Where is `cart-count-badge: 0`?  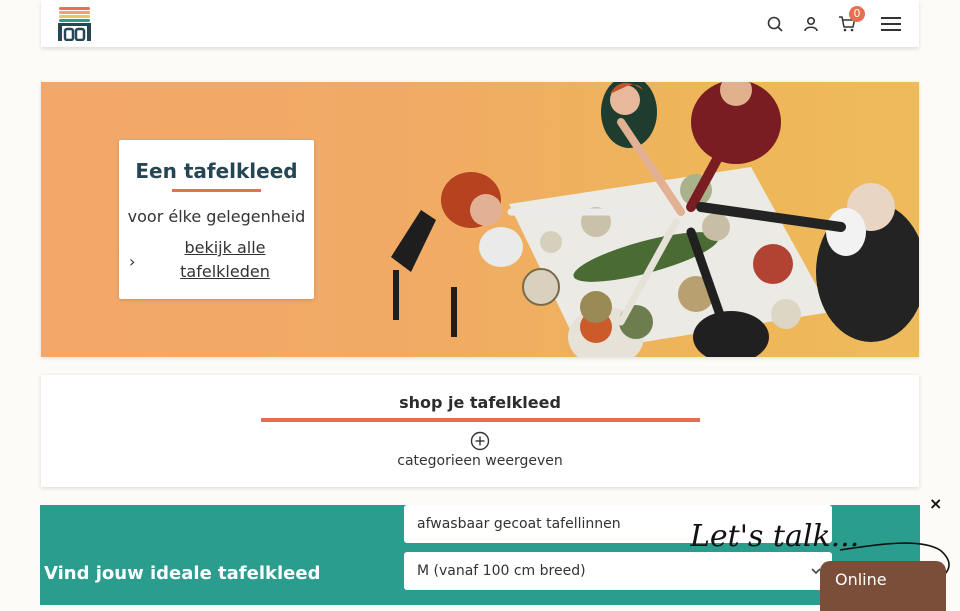 cart-count-badge: 0 is located at coordinates (857, 14).